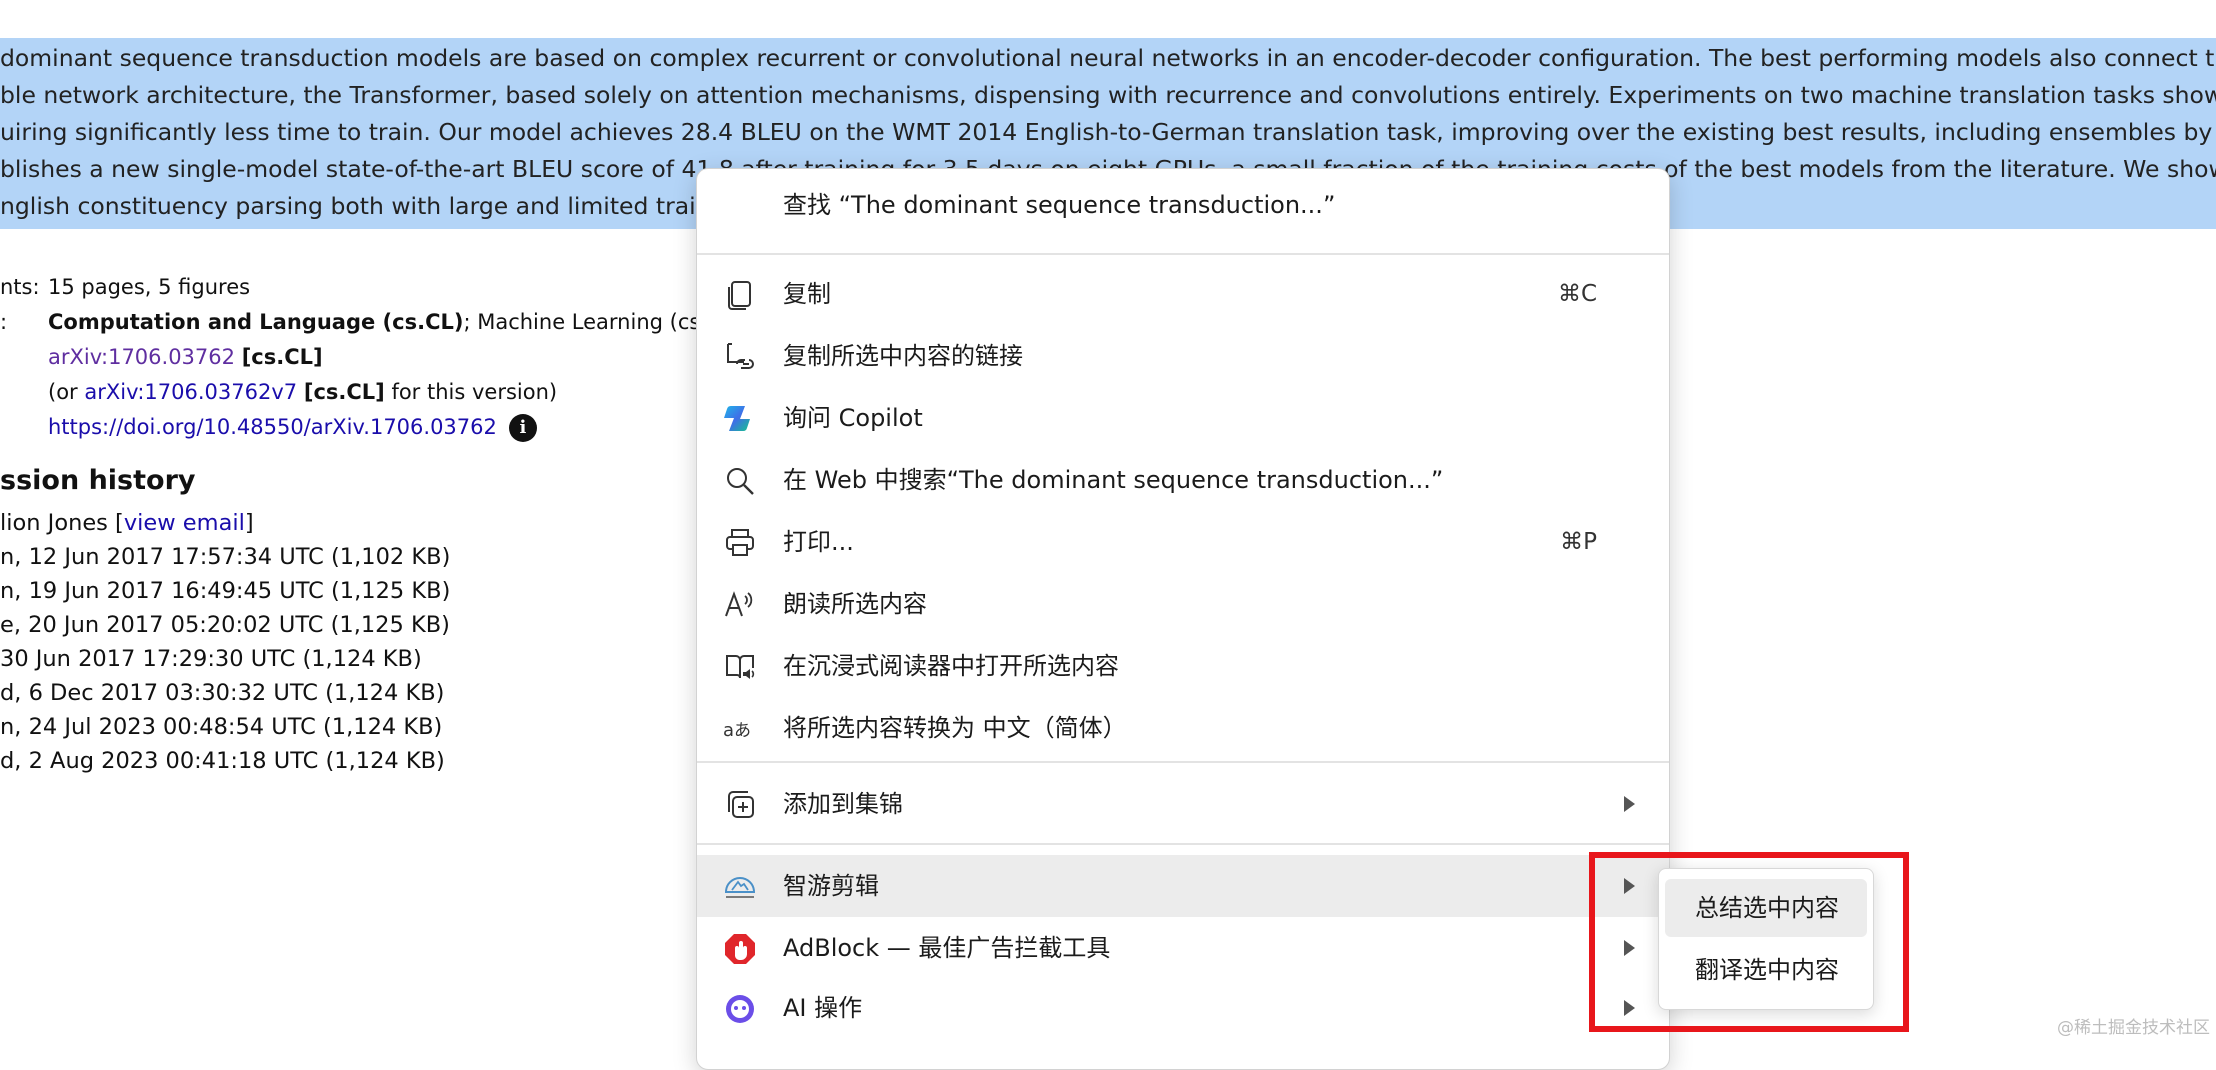  I want to click on menu-item-smart-clip: 智游剪辑, so click(1183, 886).